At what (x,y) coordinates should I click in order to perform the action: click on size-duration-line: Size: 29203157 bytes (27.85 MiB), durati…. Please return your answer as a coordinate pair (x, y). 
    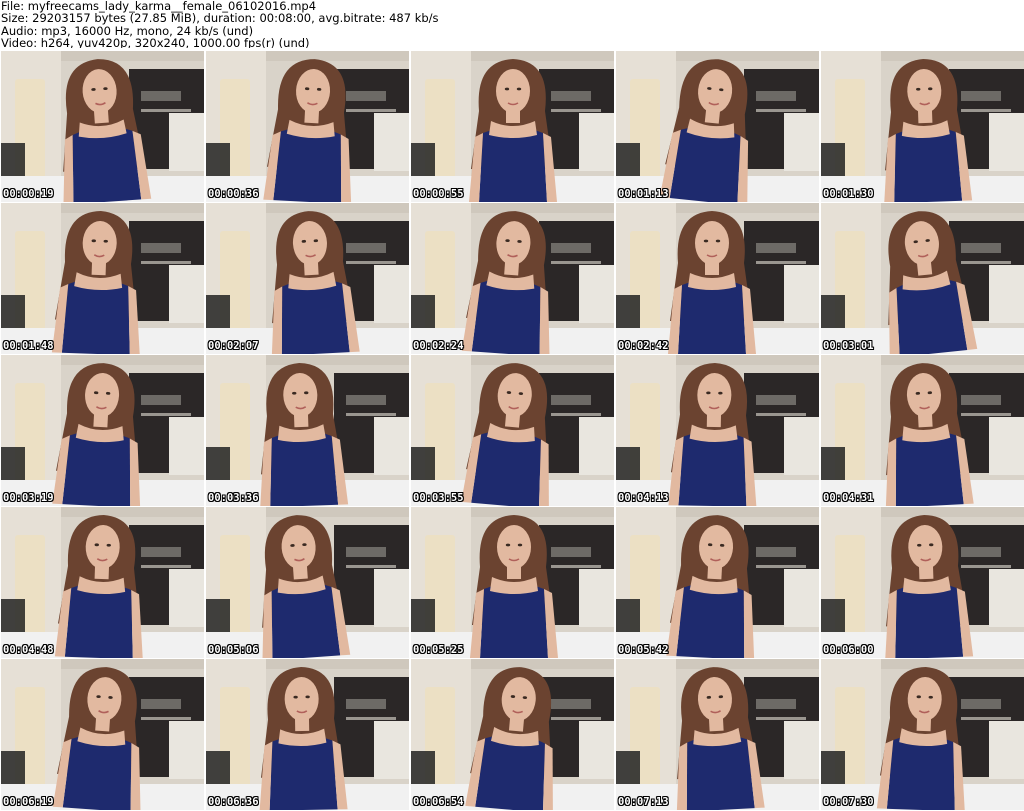
    Looking at the image, I should click on (220, 18).